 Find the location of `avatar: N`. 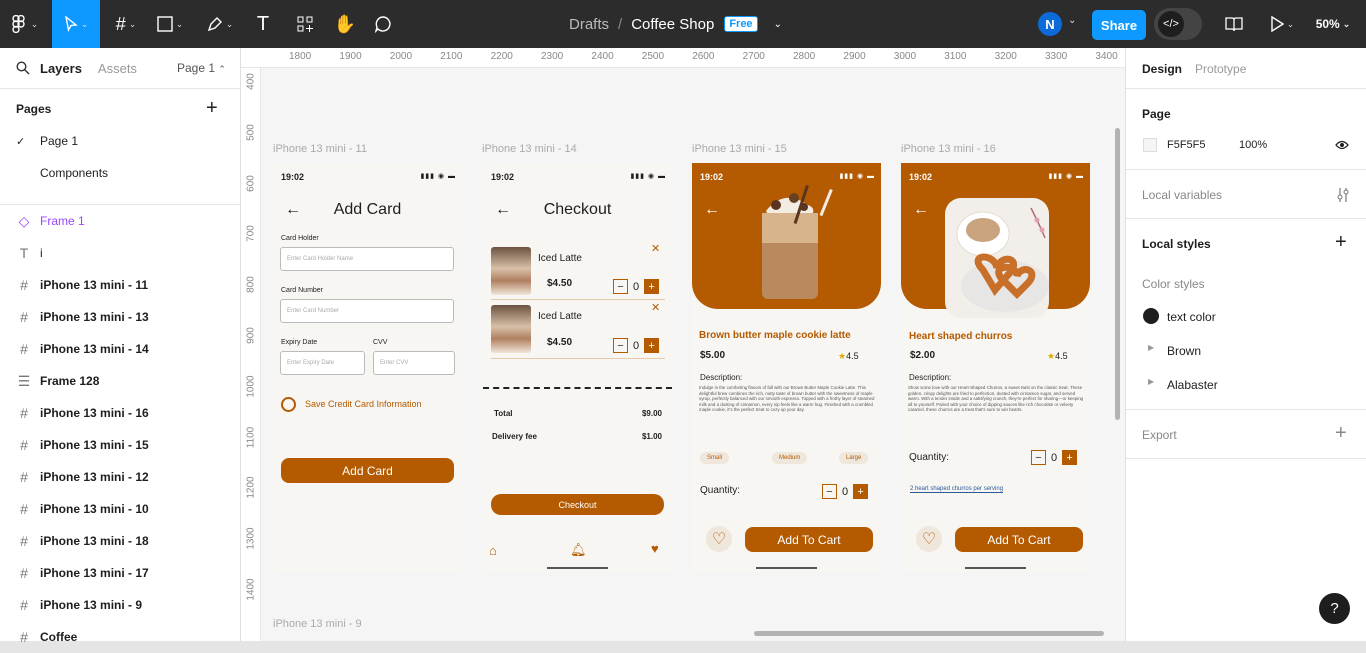

avatar: N is located at coordinates (1050, 24).